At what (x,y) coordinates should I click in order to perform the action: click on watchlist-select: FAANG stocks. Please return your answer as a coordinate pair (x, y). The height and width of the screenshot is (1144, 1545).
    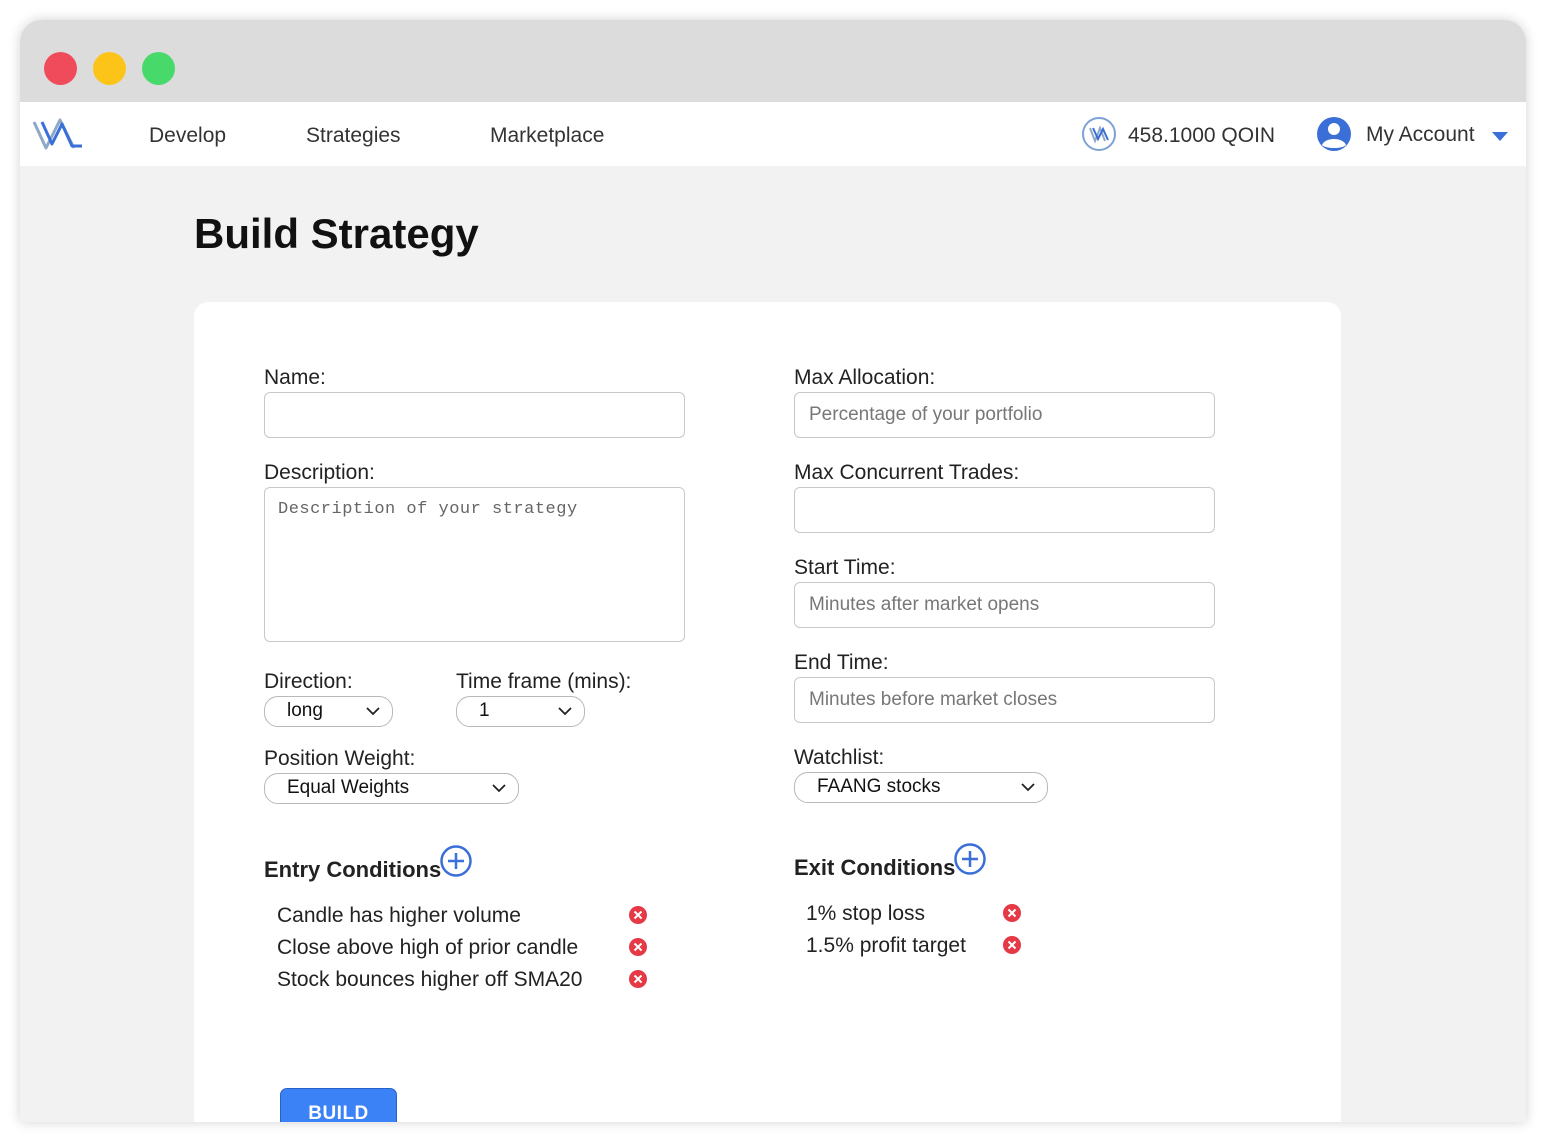
    Looking at the image, I should click on (921, 787).